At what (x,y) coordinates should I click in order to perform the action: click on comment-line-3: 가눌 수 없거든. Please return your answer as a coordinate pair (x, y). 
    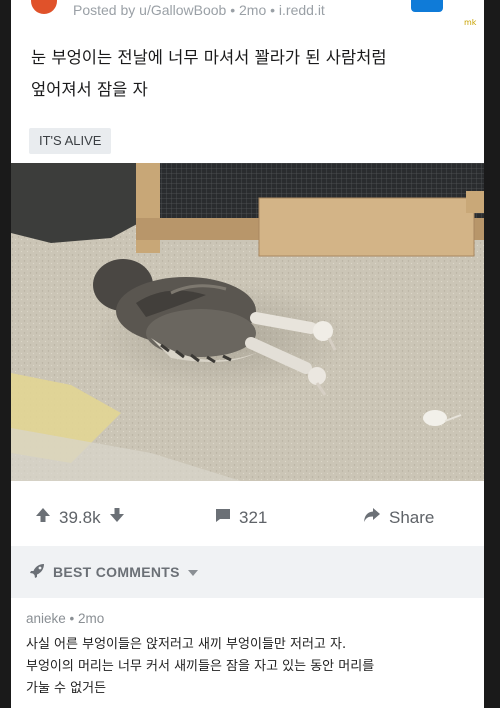
    Looking at the image, I should click on (66, 688).